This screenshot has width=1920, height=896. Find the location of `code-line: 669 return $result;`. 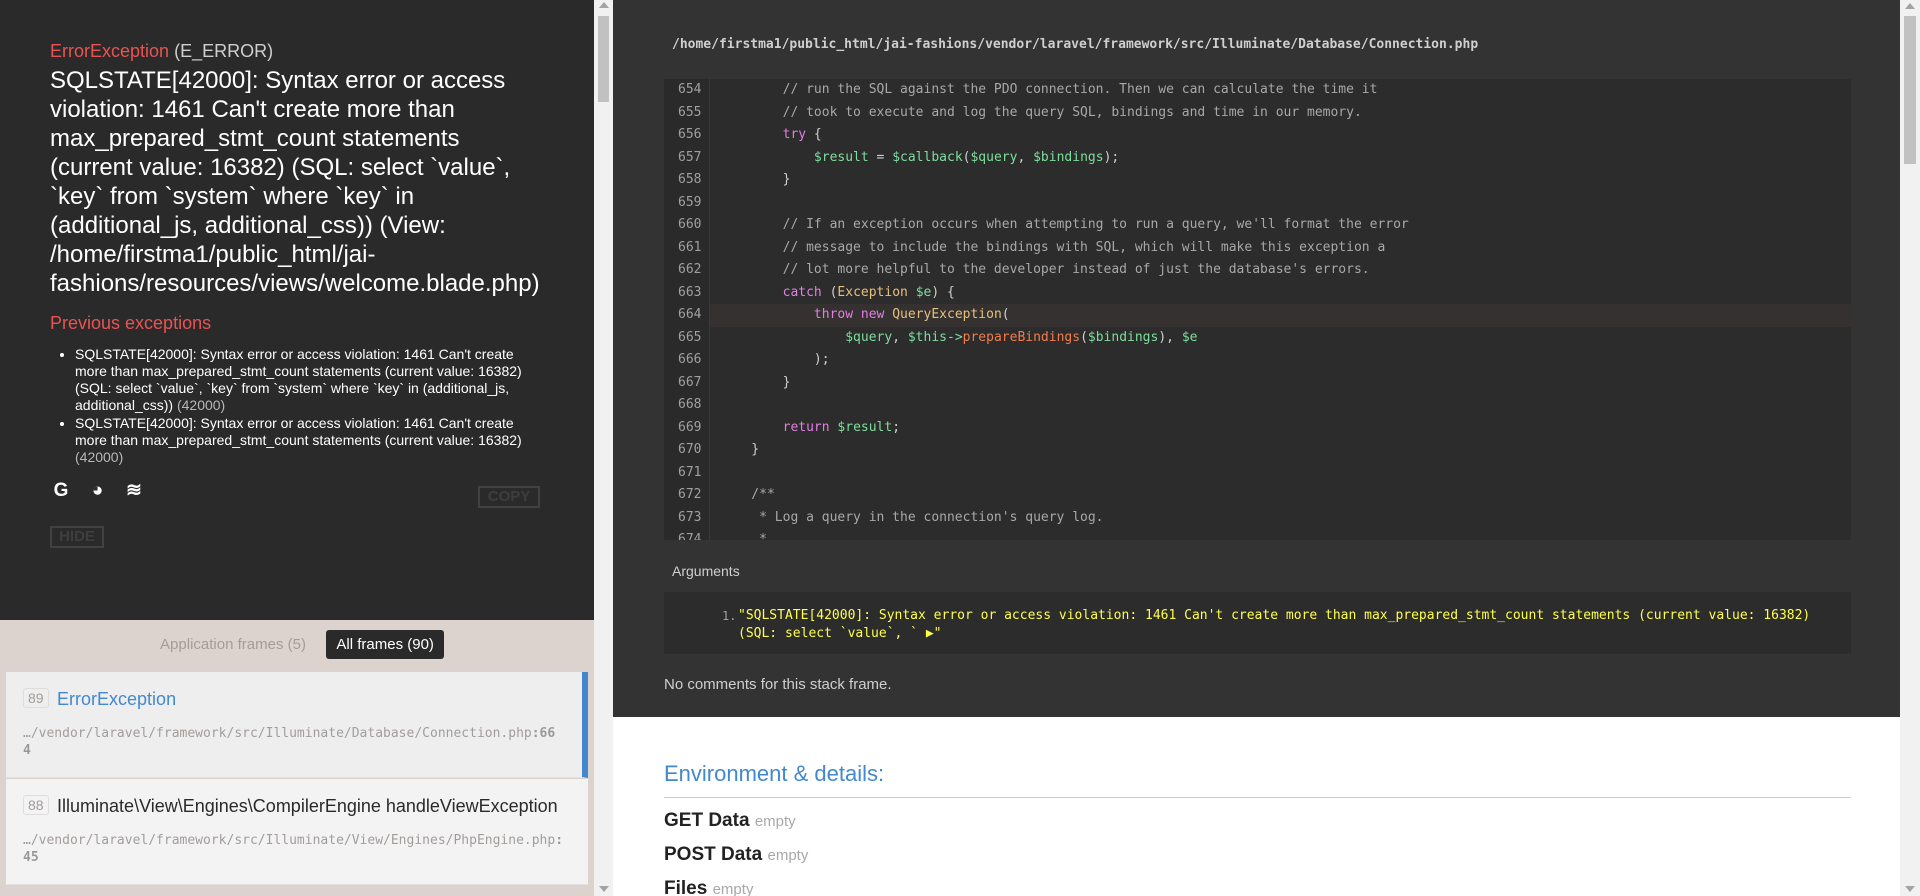

code-line: 669 return $result; is located at coordinates (1257, 427).